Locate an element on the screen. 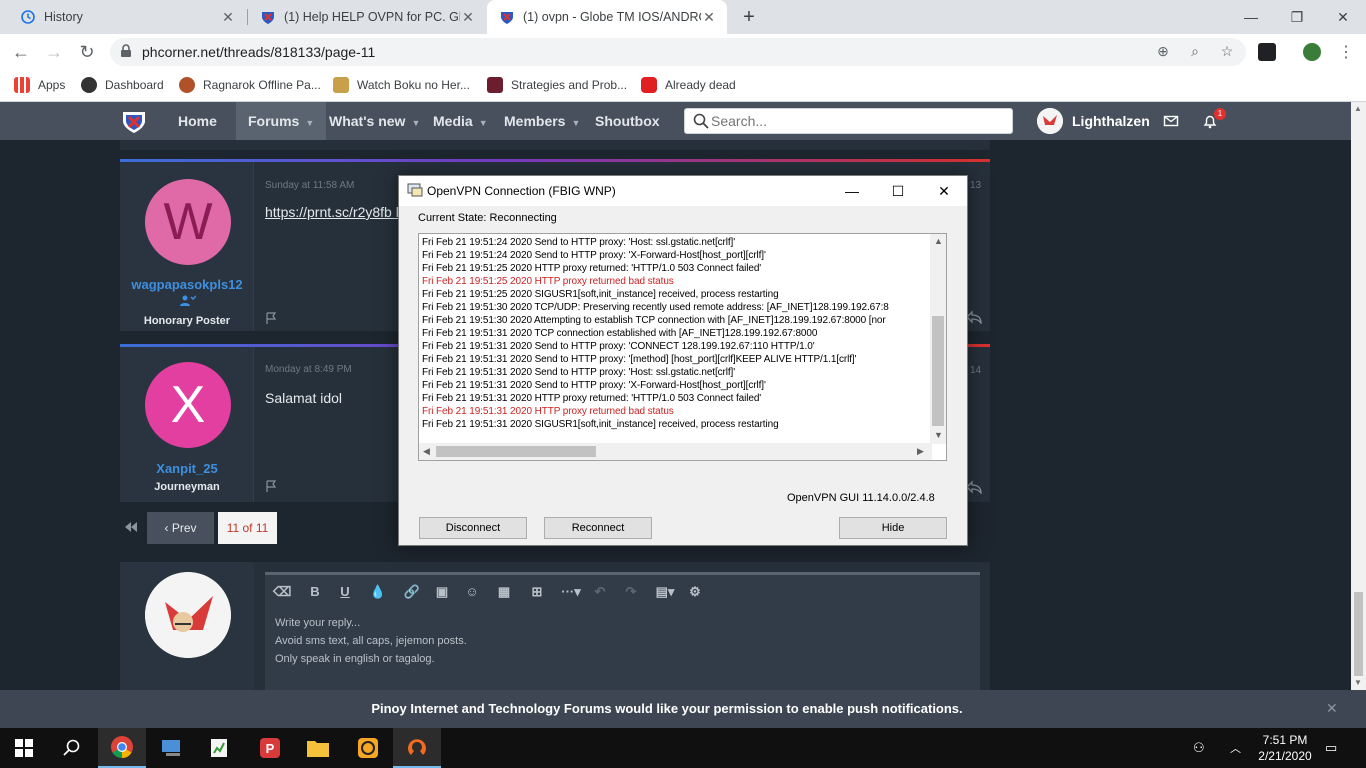  openvpn-icon is located at coordinates (417, 748).